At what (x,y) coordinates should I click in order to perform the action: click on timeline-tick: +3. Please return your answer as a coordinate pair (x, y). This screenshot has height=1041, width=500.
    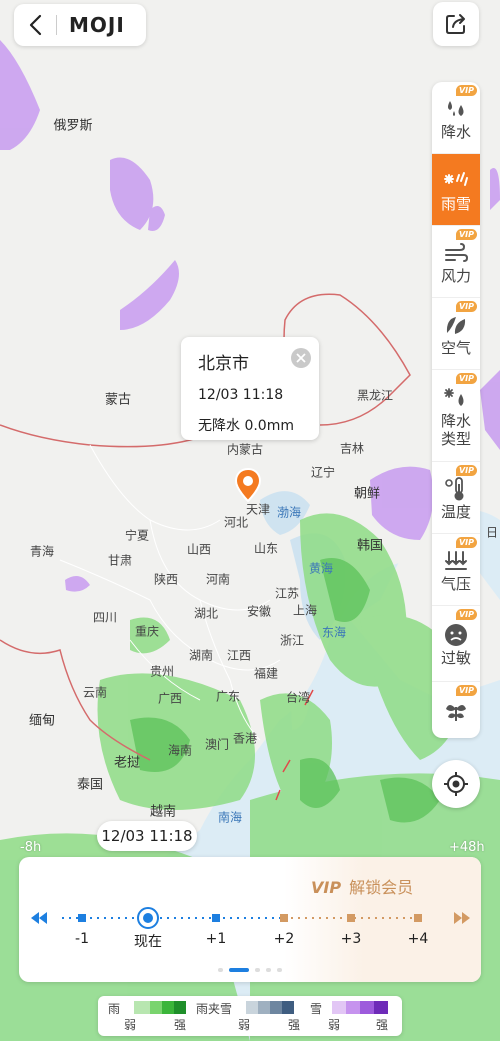
    Looking at the image, I should click on (351, 939).